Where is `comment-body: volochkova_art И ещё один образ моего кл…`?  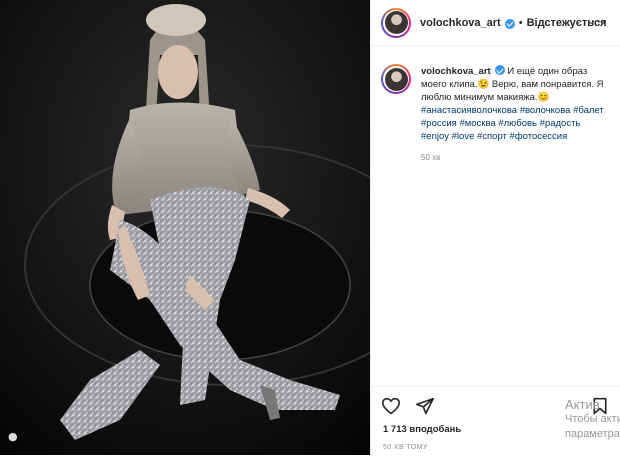 comment-body: volochkova_art И ещё один образ моего кл… is located at coordinates (515, 103).